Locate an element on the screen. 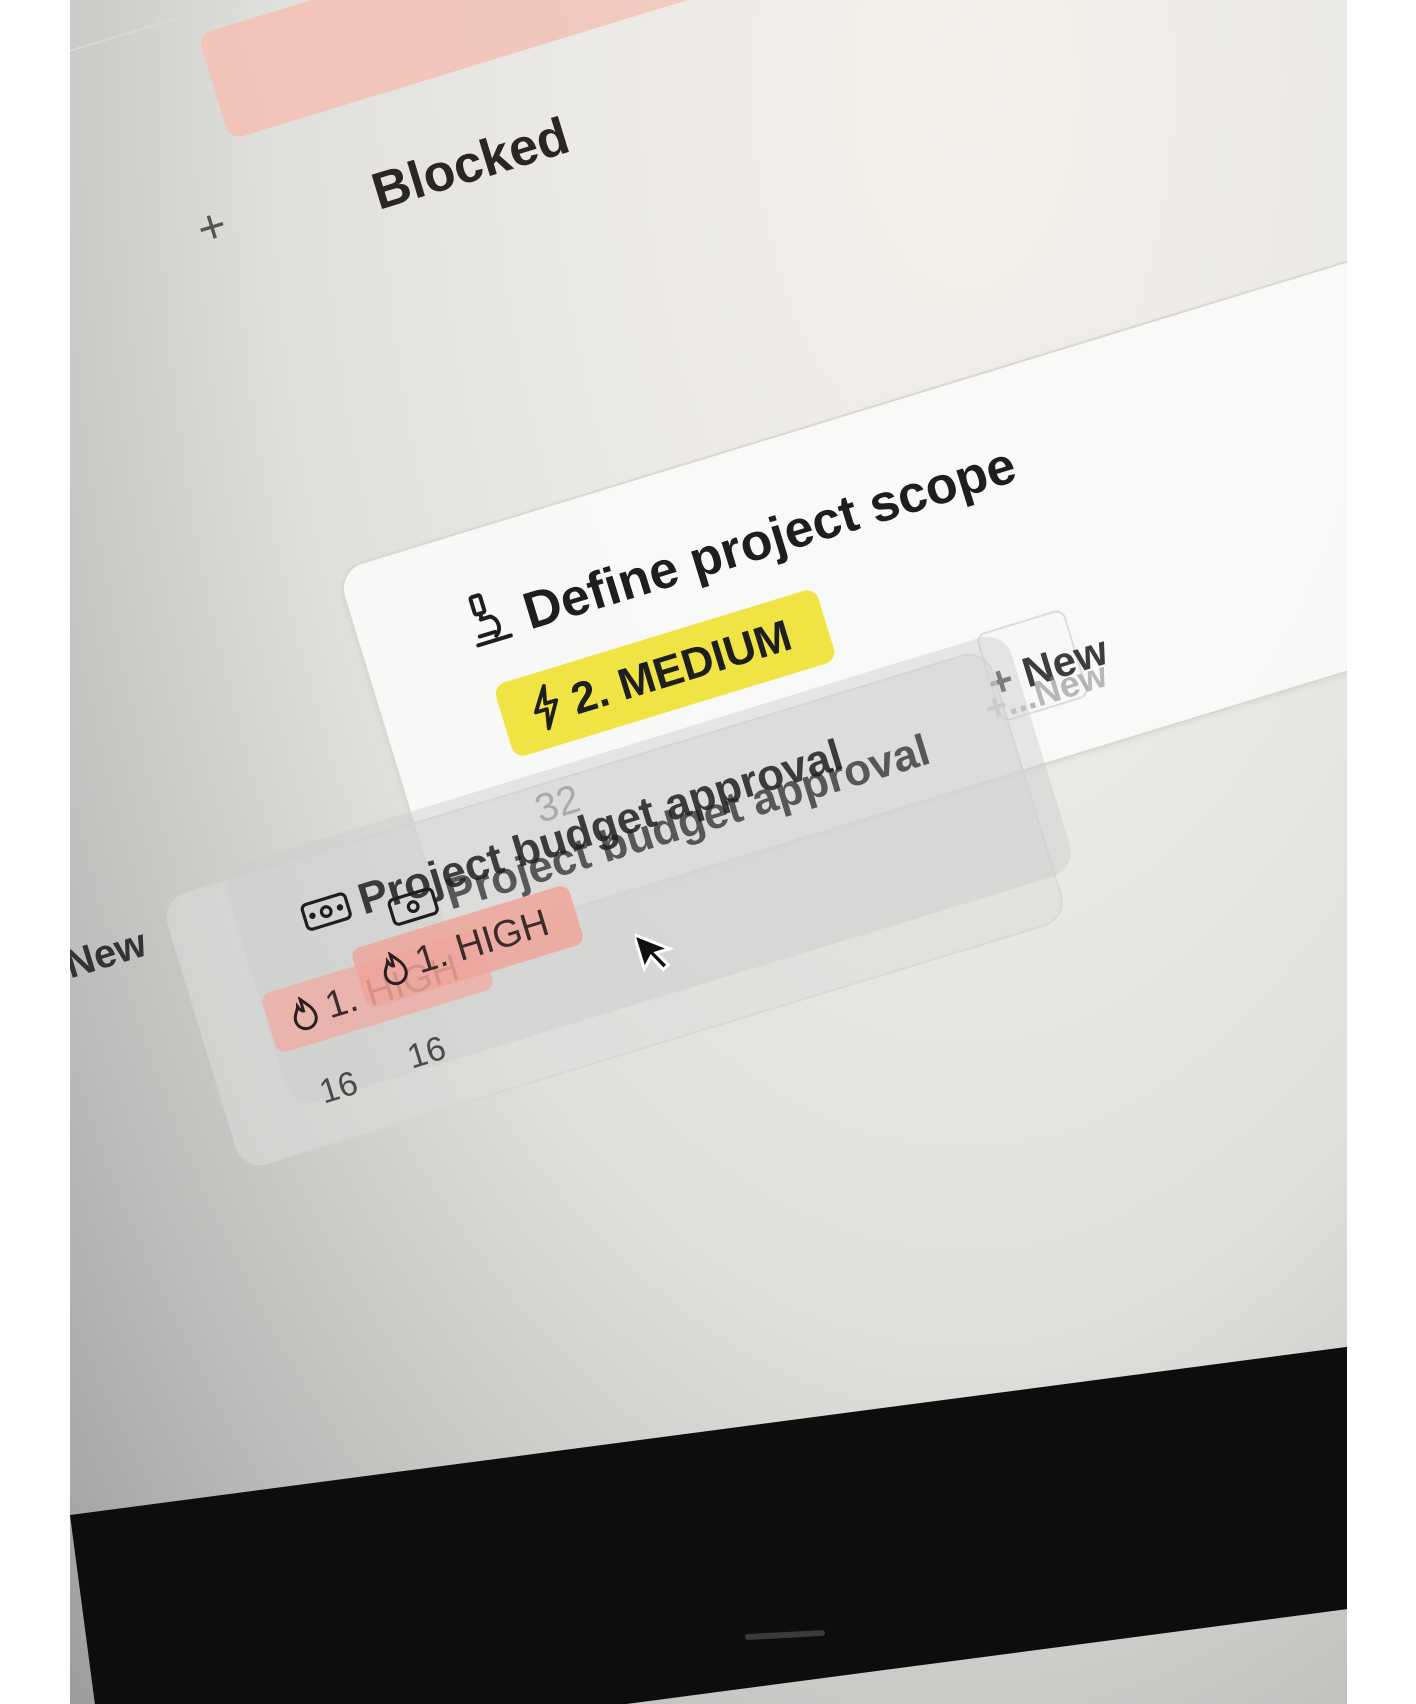  new-card-left-label: New is located at coordinates (111, 954).